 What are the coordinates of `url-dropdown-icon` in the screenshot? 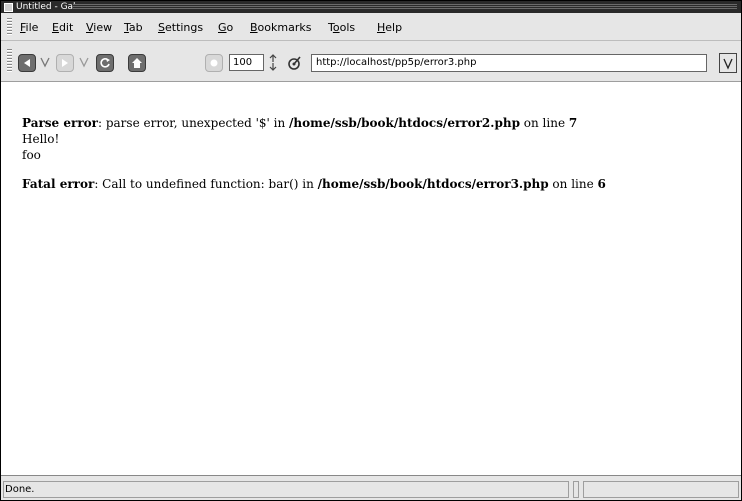 It's located at (728, 64).